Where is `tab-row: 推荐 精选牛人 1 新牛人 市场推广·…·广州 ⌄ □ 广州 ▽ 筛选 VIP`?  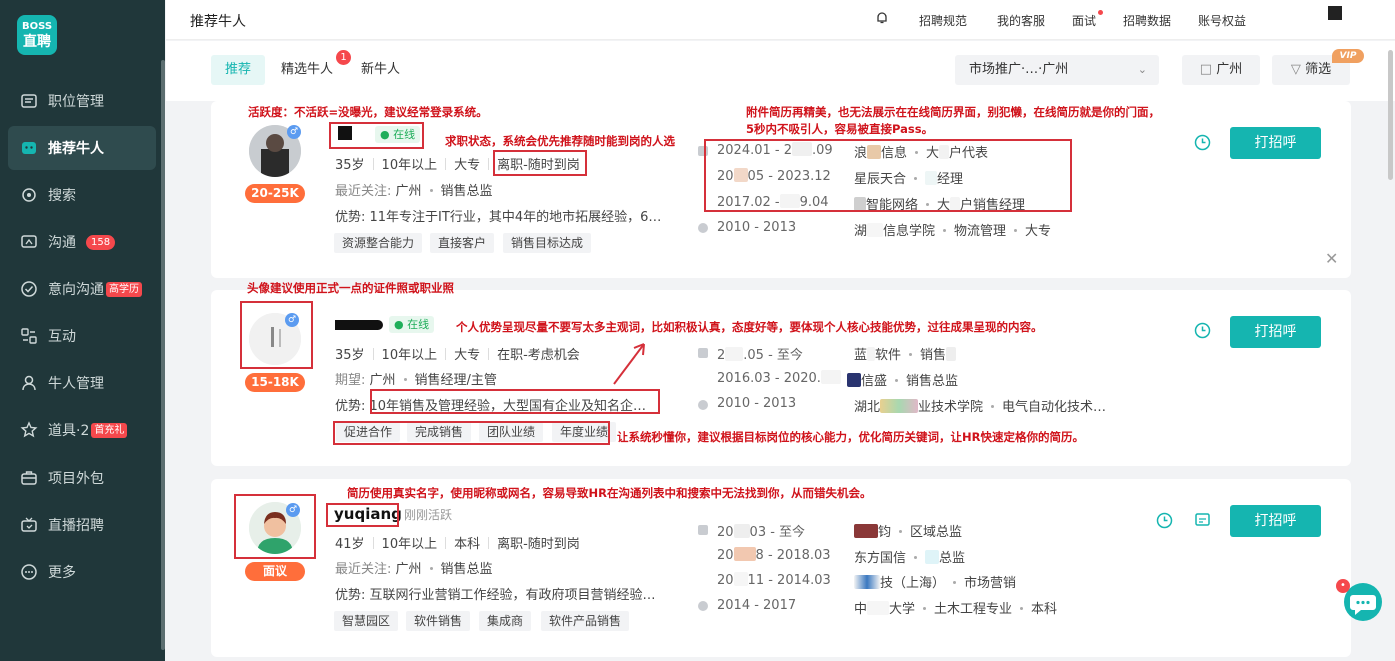
tab-row: 推荐 精选牛人 1 新牛人 市场推广·…·广州 ⌄ □ 广州 ▽ 筛选 VIP is located at coordinates (780, 71).